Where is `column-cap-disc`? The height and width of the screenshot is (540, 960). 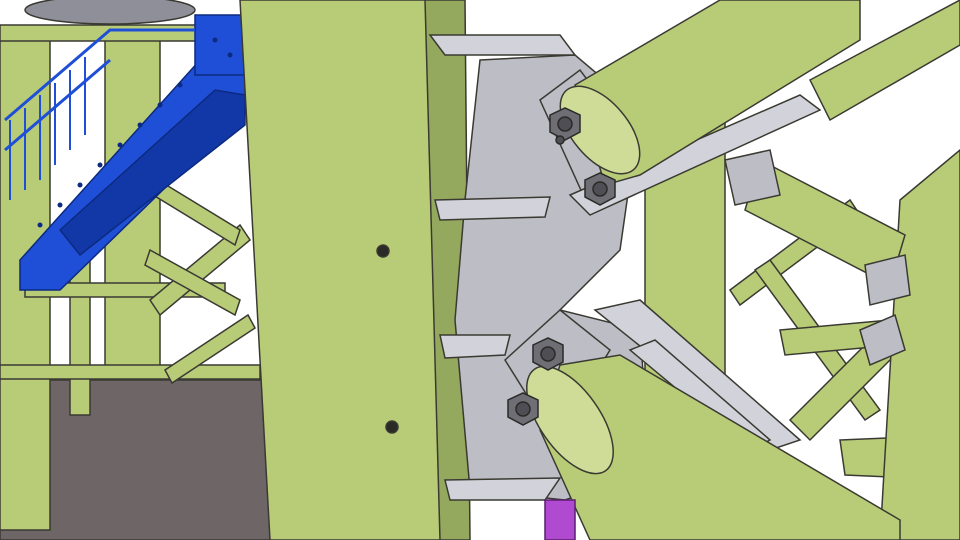 column-cap-disc is located at coordinates (110, 12).